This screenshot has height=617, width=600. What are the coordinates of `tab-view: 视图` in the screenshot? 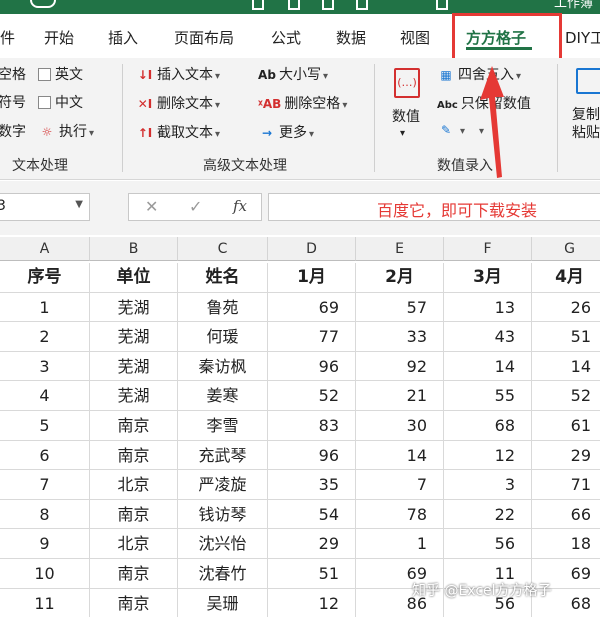 It's located at (415, 37).